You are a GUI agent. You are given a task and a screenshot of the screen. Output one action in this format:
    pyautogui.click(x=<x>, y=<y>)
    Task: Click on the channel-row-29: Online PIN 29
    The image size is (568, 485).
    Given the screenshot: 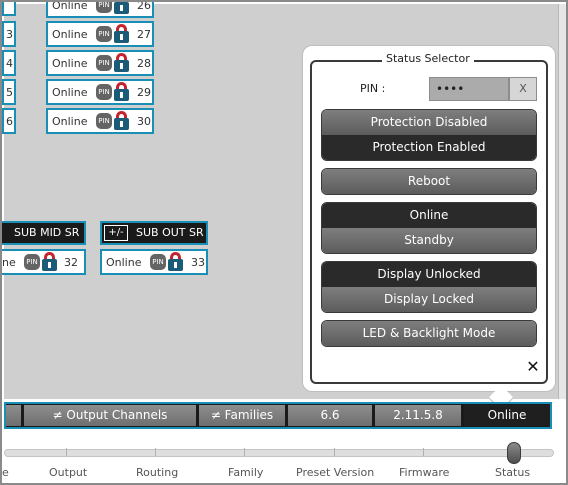 What is the action you would take?
    pyautogui.click(x=100, y=92)
    